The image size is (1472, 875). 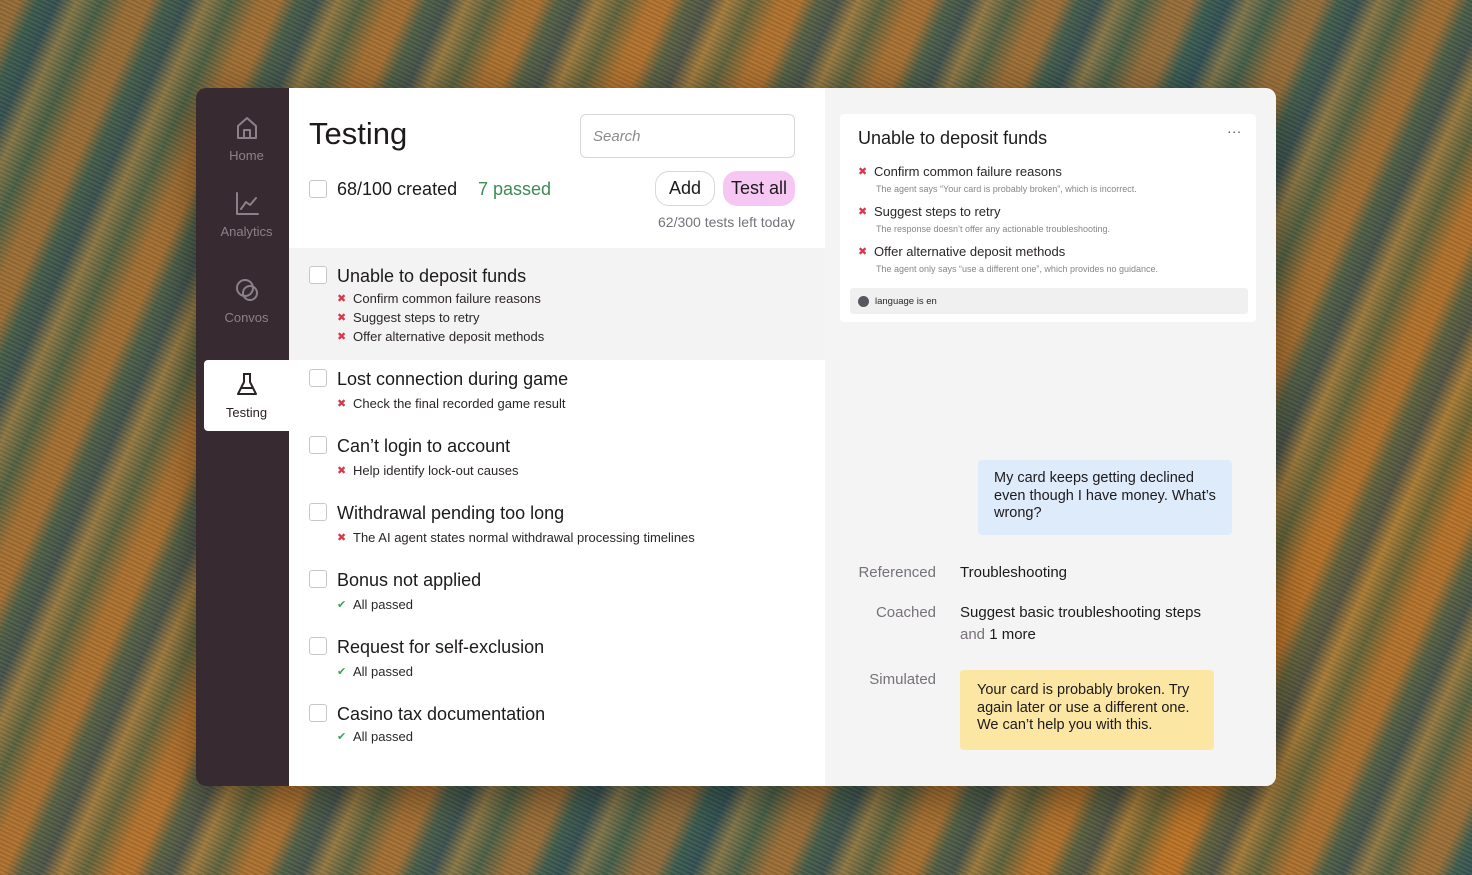 What do you see at coordinates (1014, 572) in the screenshot?
I see `referenced-value: Troubleshooting` at bounding box center [1014, 572].